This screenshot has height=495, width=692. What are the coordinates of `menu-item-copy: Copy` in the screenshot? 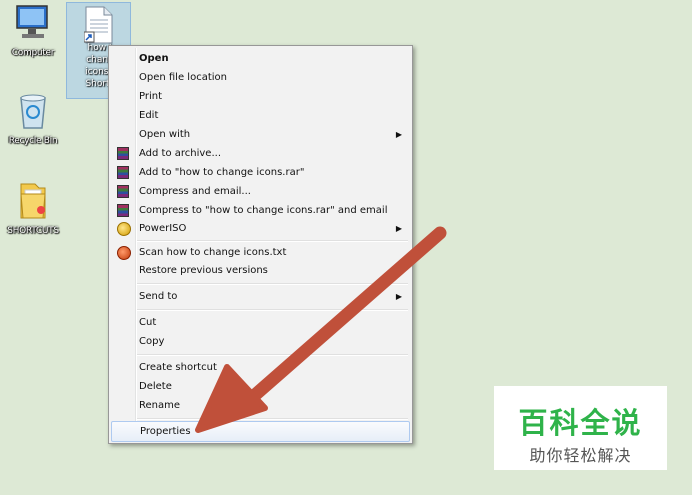 It's located at (260, 341).